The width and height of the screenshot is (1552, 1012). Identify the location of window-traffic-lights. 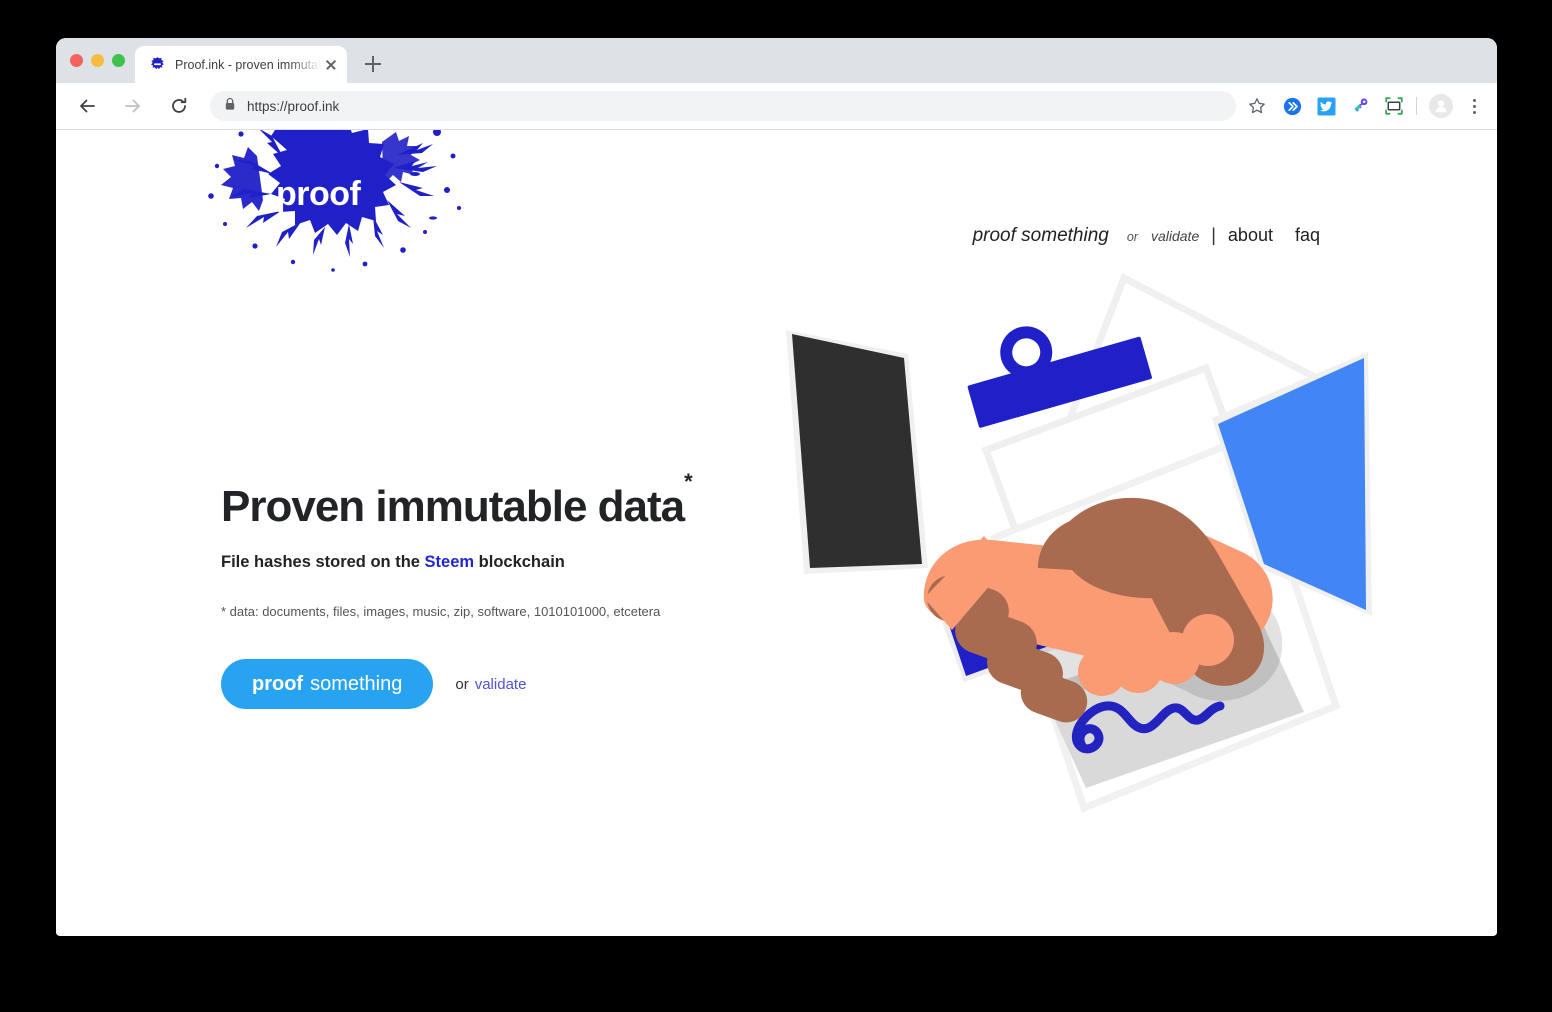
(95, 60).